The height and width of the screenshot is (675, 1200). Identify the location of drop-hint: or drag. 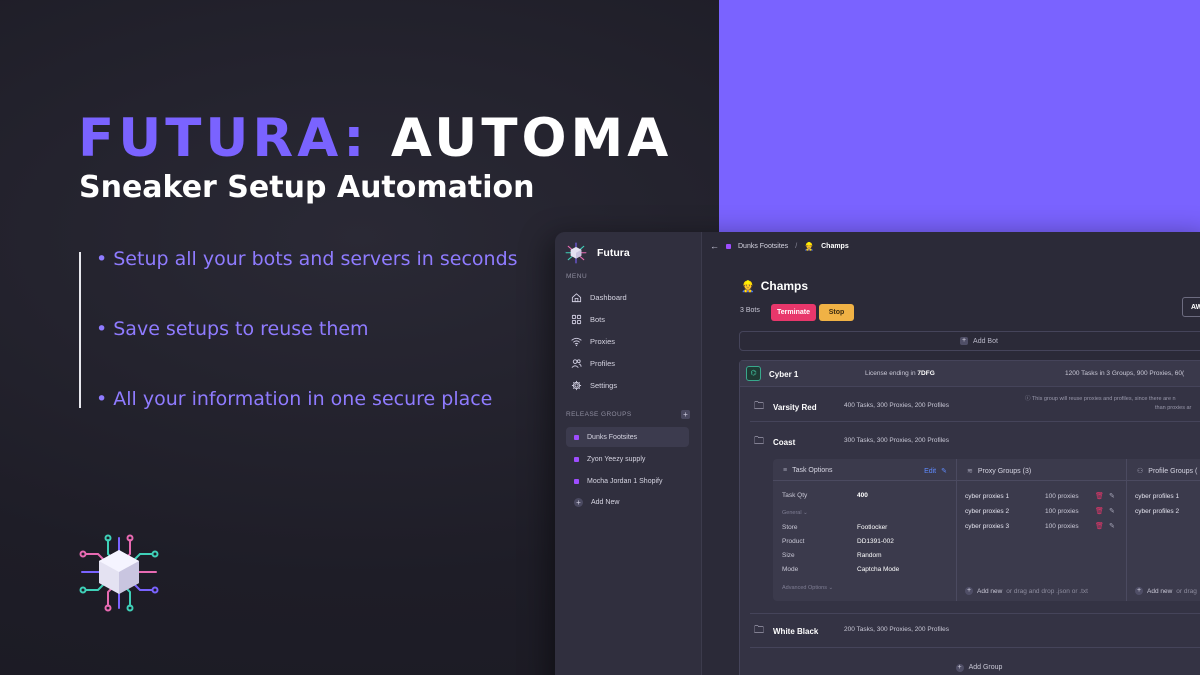
(1186, 591).